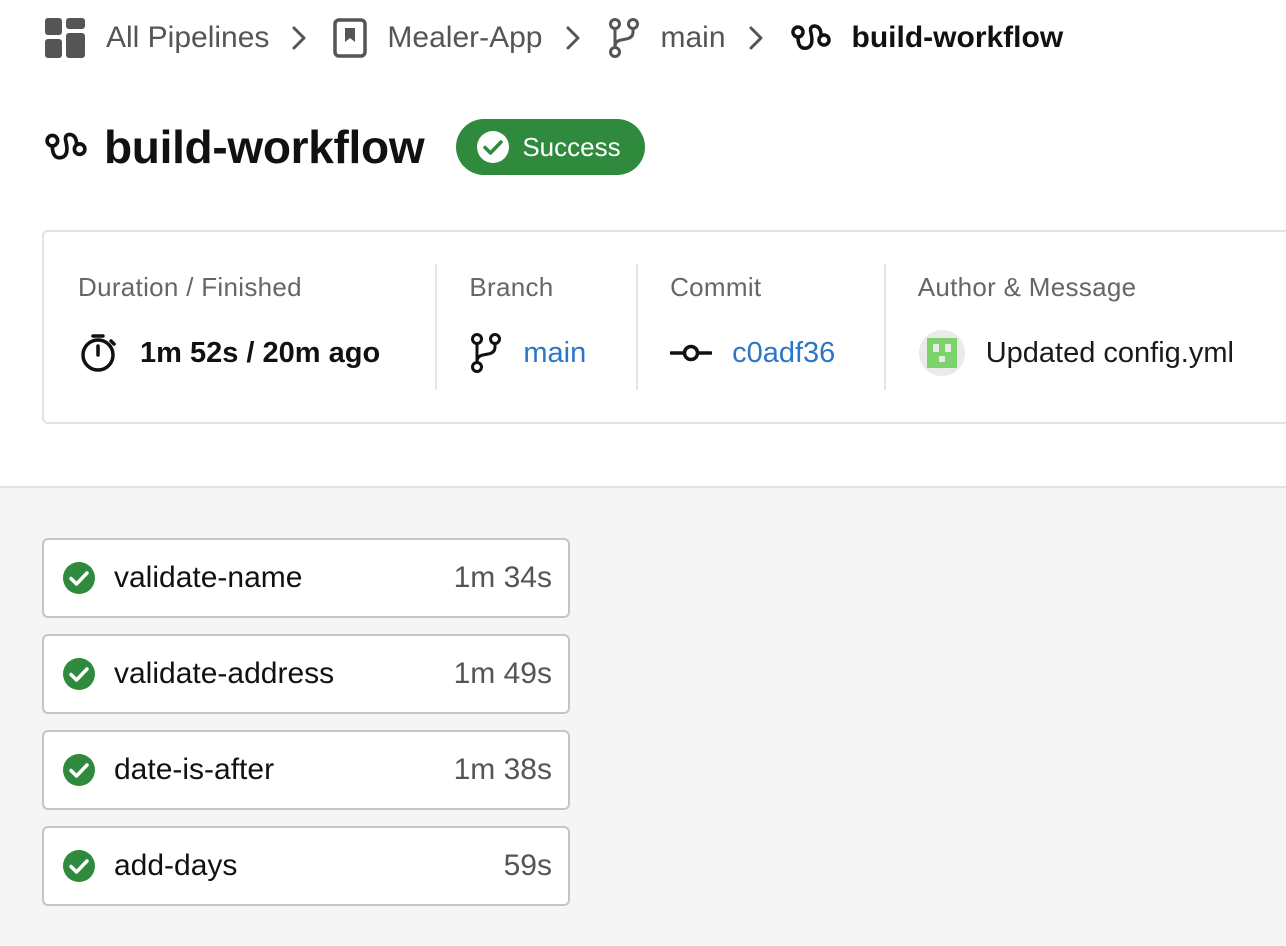 Image resolution: width=1286 pixels, height=946 pixels. Describe the element at coordinates (306, 578) in the screenshot. I see `job-card: validate-name 1m 34s` at that location.